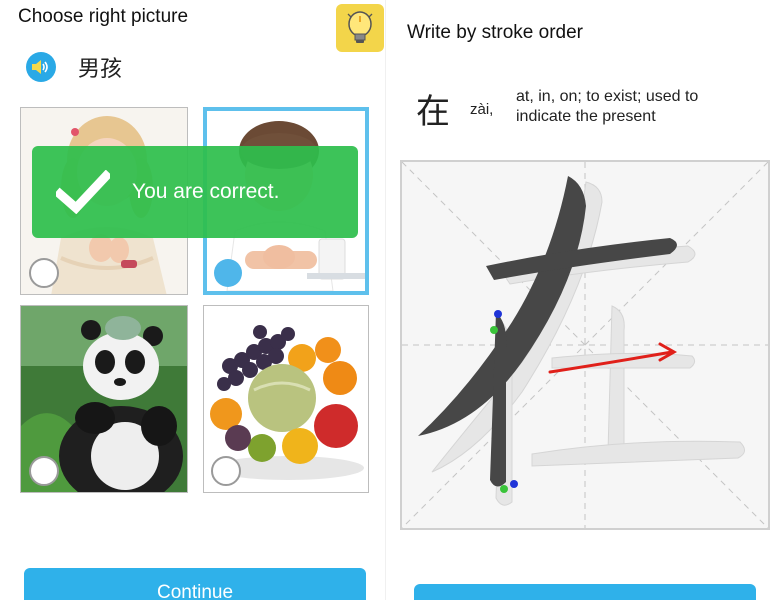 The image size is (780, 600). What do you see at coordinates (195, 584) in the screenshot?
I see `continue-button: Continue` at bounding box center [195, 584].